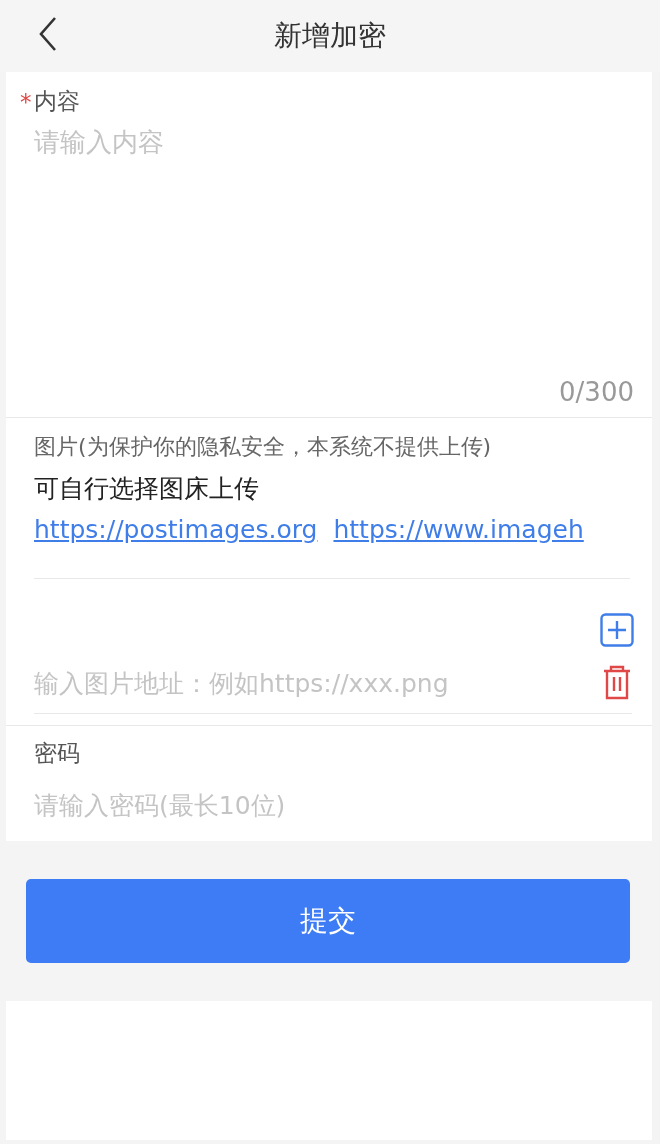 The width and height of the screenshot is (660, 1144). What do you see at coordinates (147, 489) in the screenshot?
I see `hint-text: 可自行选择图床上传` at bounding box center [147, 489].